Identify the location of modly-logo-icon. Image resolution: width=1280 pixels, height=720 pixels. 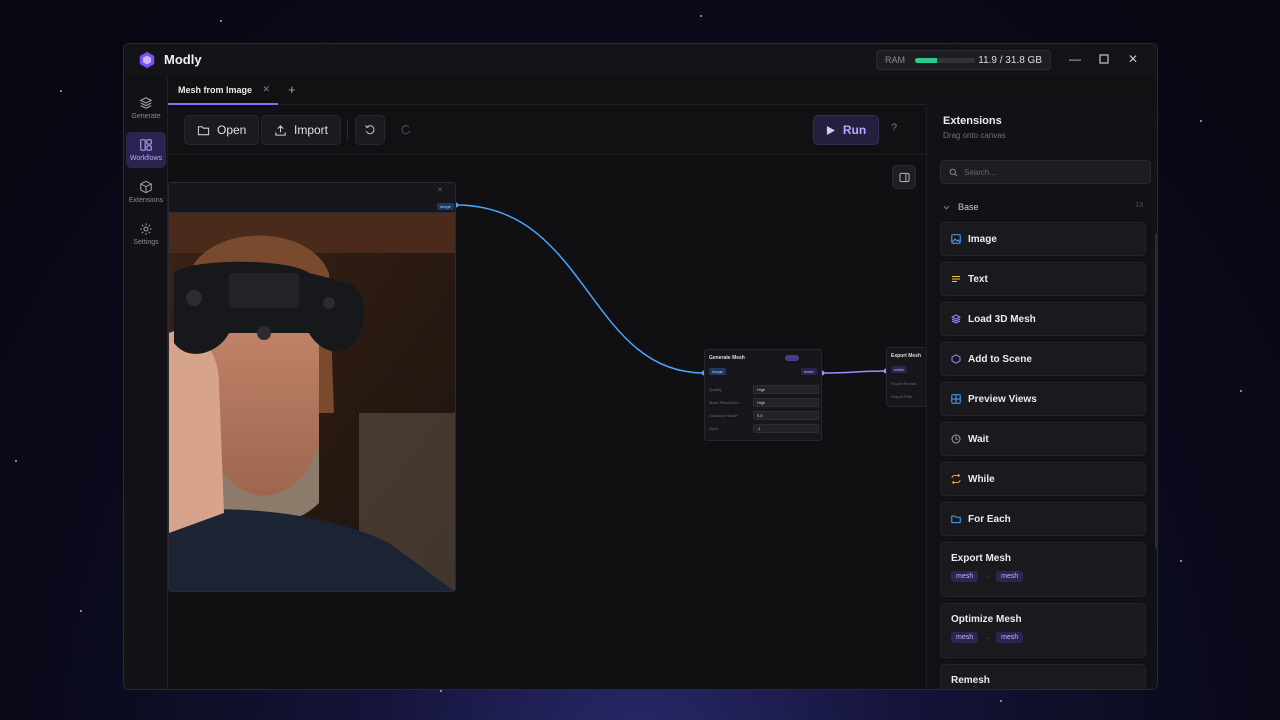
(147, 60).